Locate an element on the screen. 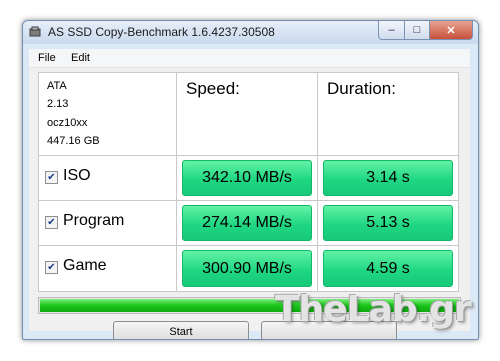 The image size is (500, 361). watermark-logo: TheLab.gr is located at coordinates (373, 309).